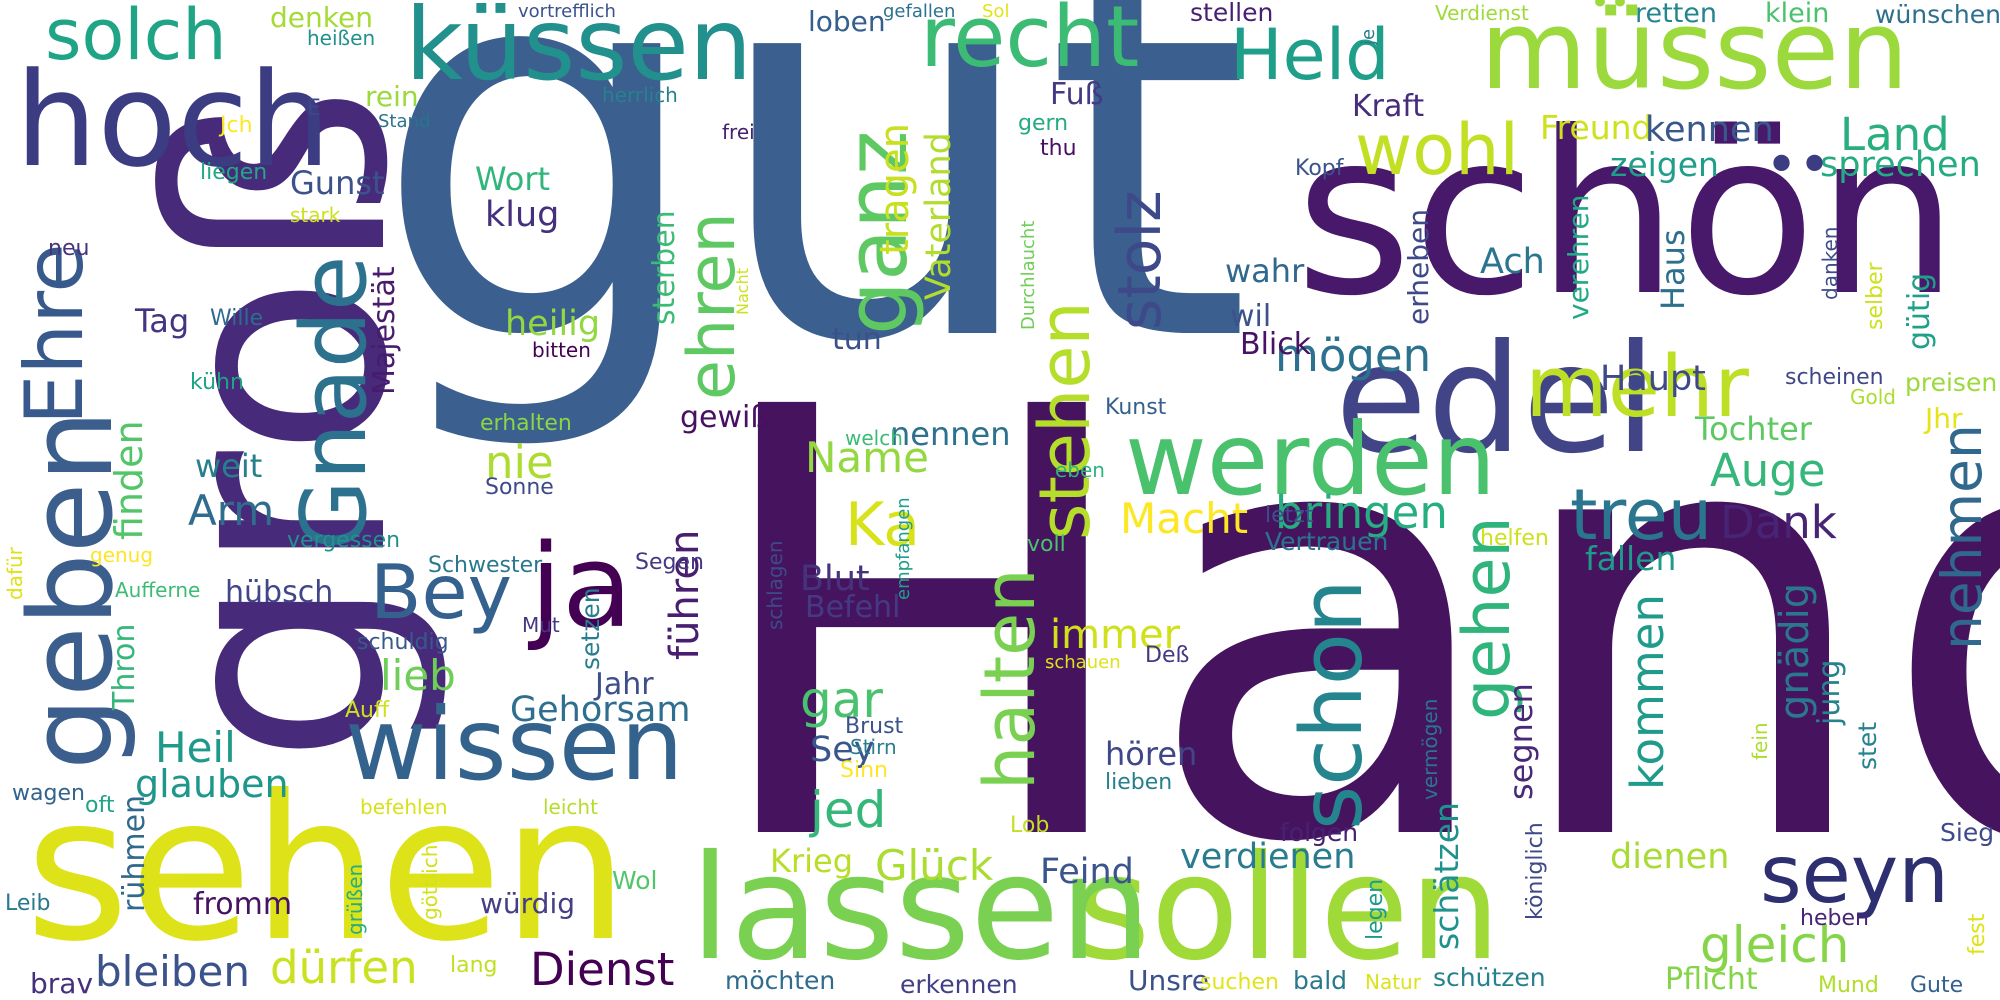  What do you see at coordinates (1046, 544) in the screenshot?
I see `word-voll: voll` at bounding box center [1046, 544].